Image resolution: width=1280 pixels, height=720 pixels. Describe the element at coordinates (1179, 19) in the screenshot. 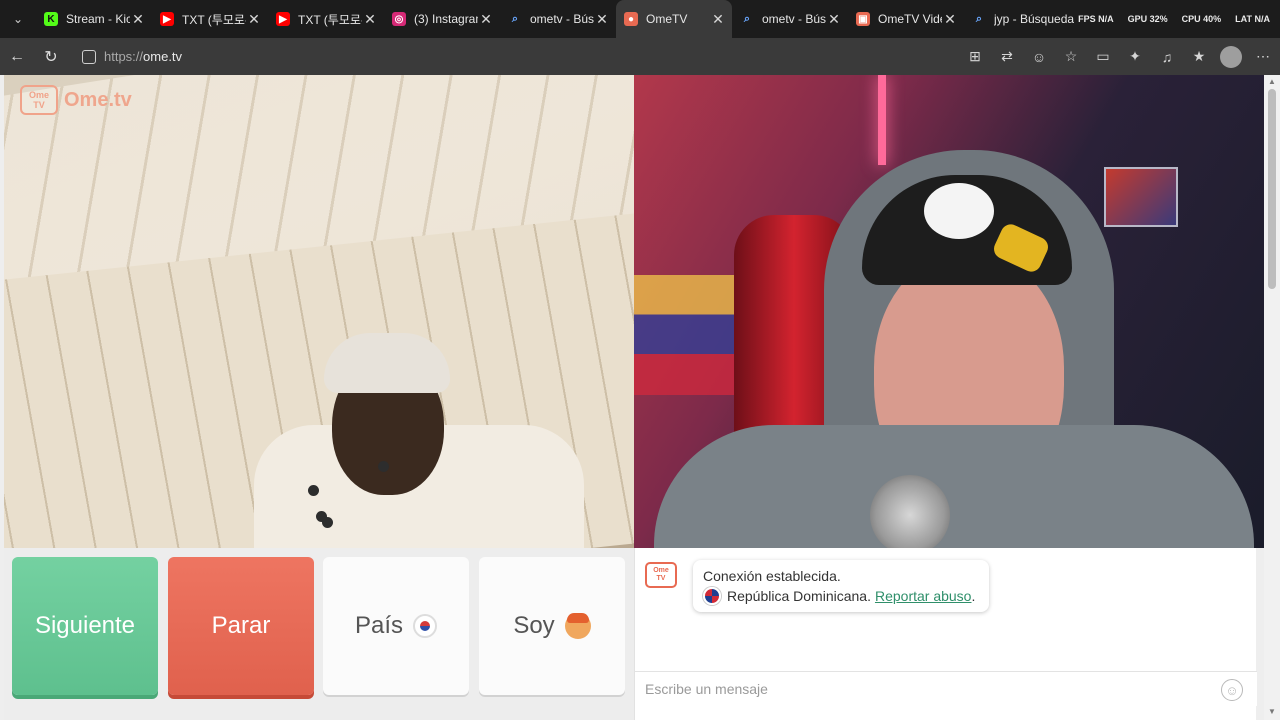

I see `performance-overlay: FPS N/A GPU 32% CPU 40% LAT N/A` at that location.